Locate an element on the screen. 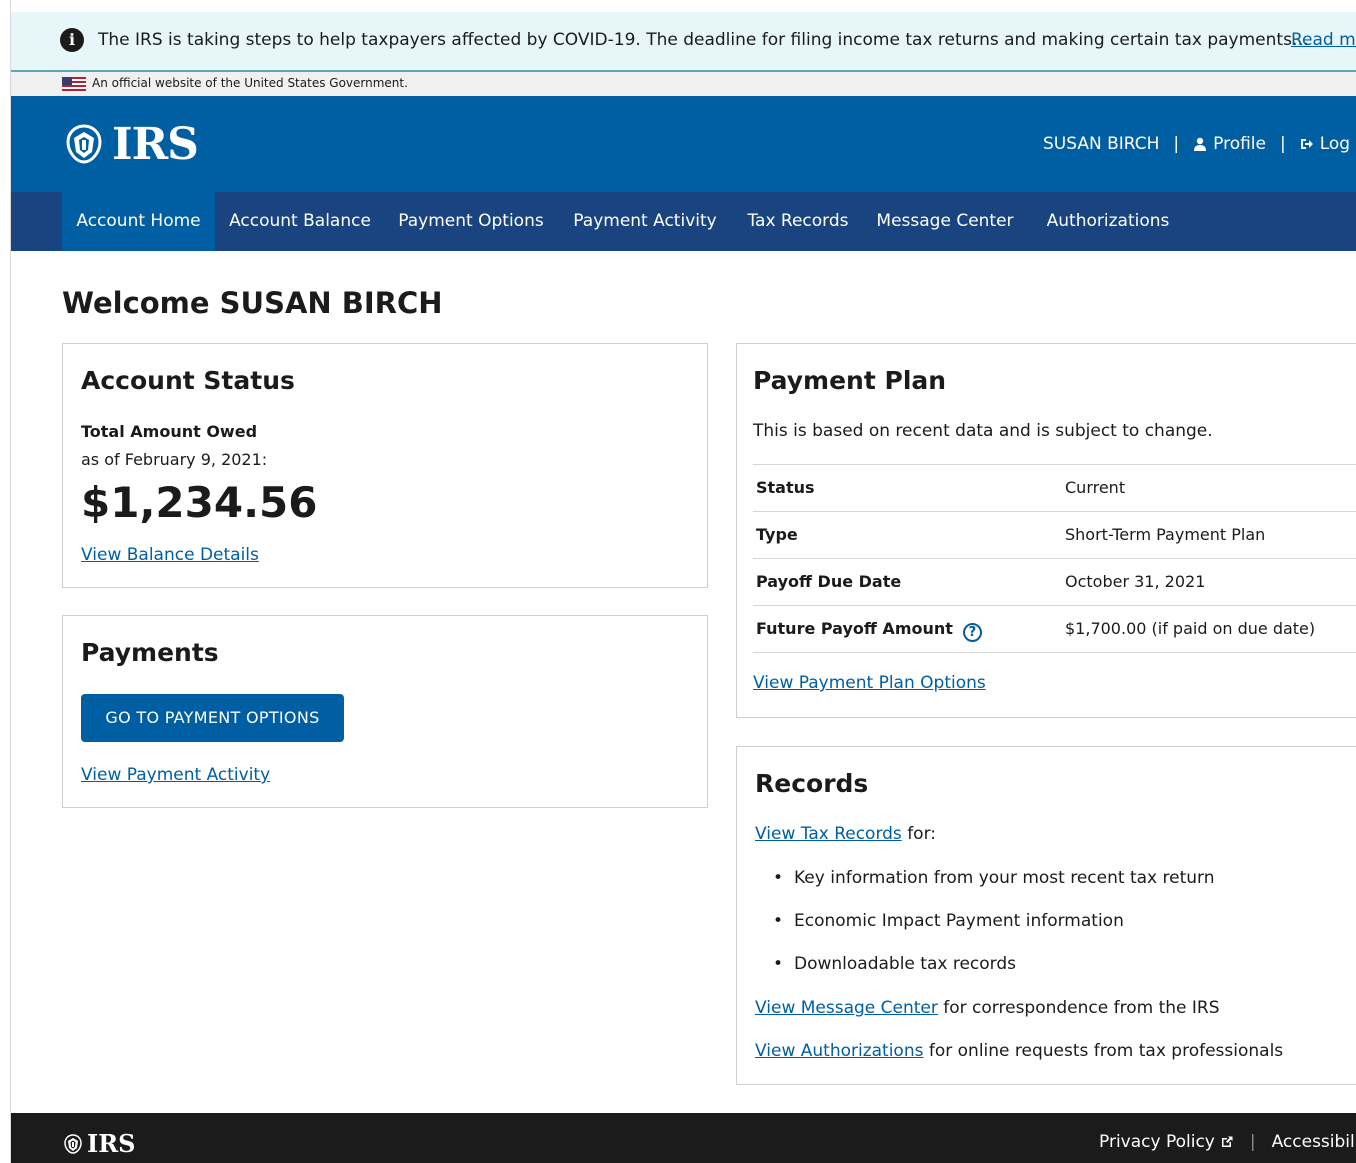 Image resolution: width=1356 pixels, height=1163 pixels. privacy-policy-link: Privacy Policy is located at coordinates (1166, 1142).